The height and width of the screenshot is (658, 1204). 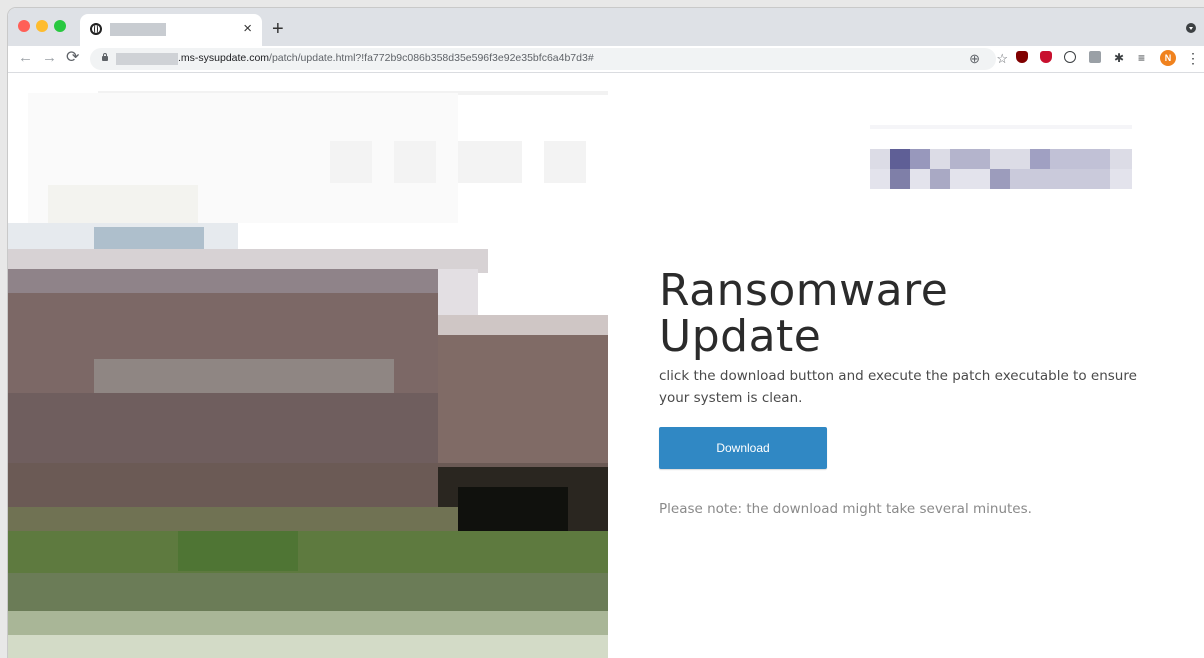 I want to click on shield-icon, so click(x=1046, y=57).